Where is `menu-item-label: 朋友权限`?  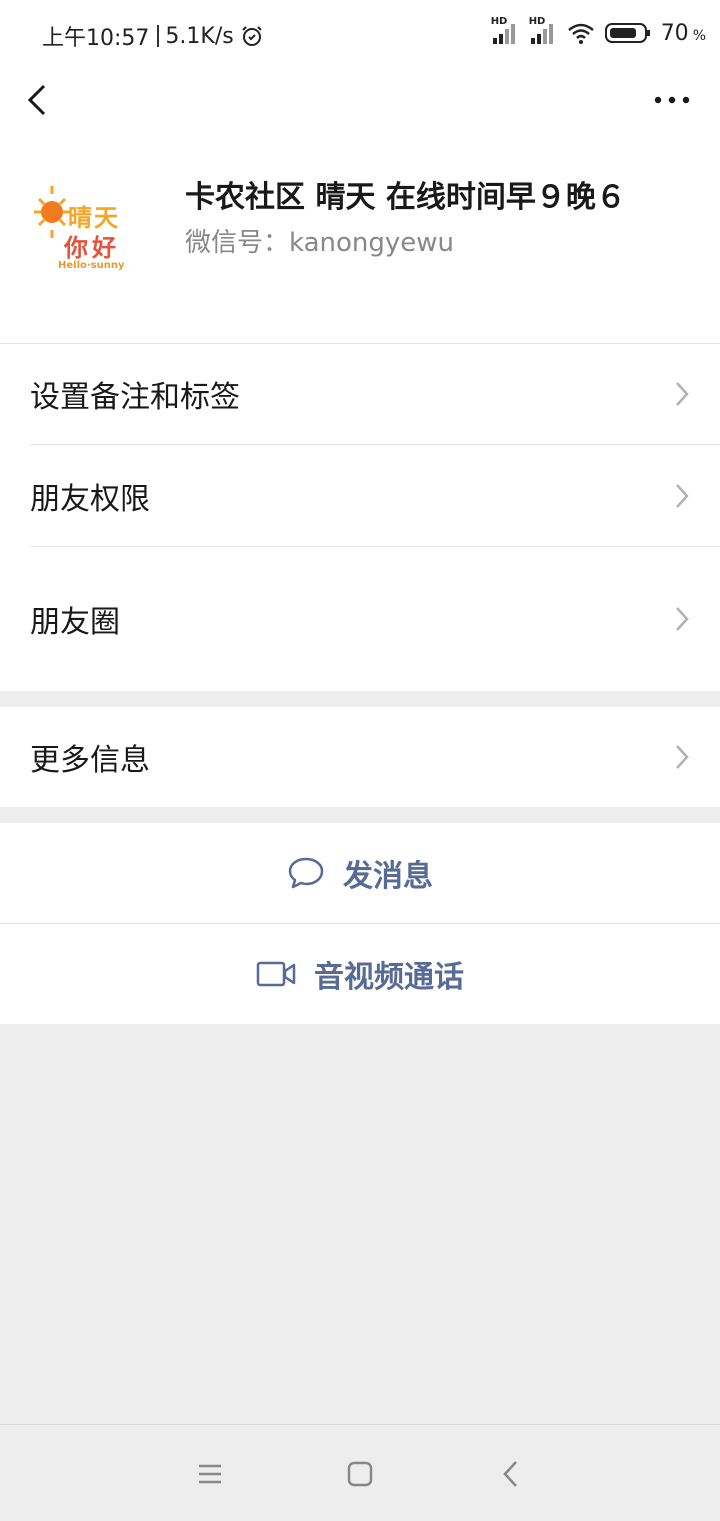
menu-item-label: 朋友权限 is located at coordinates (90, 499).